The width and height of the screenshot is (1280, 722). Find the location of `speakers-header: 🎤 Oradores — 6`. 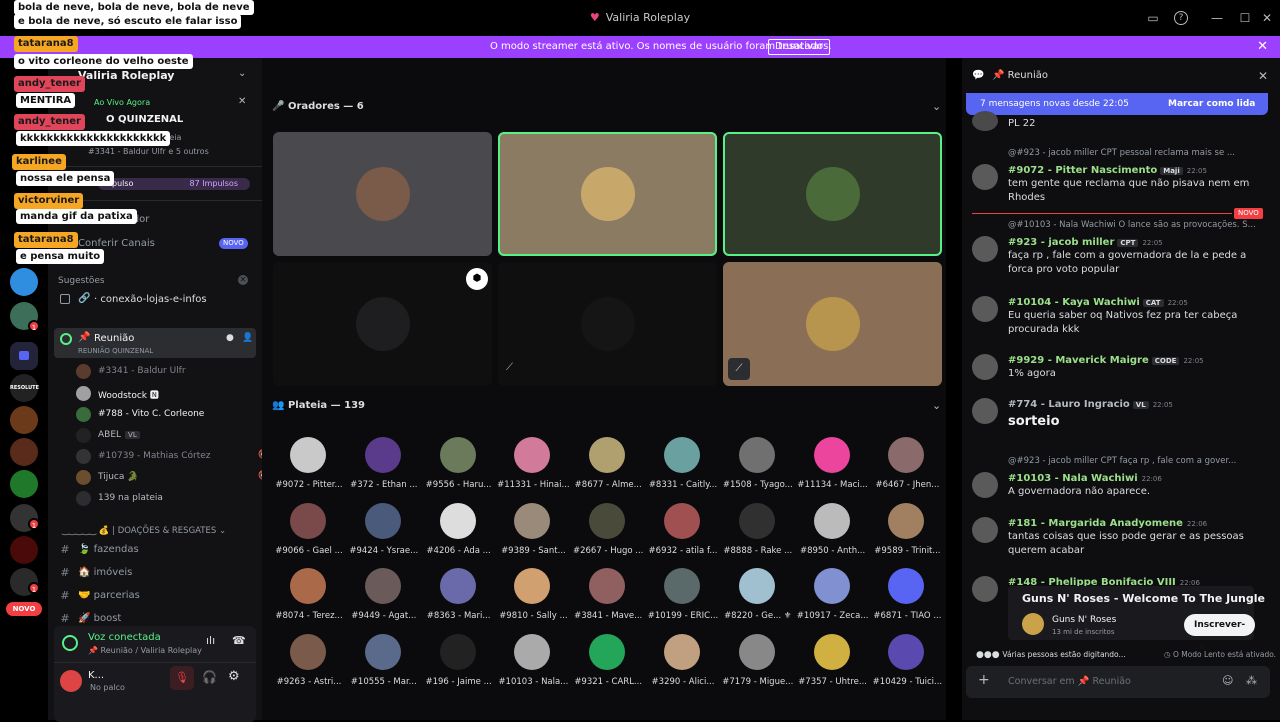

speakers-header: 🎤 Oradores — 6 is located at coordinates (318, 106).